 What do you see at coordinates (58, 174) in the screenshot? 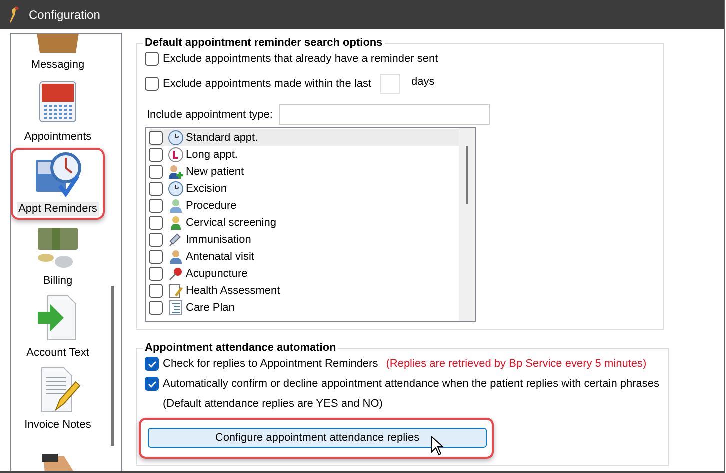
I see `calendar-clock-icon` at bounding box center [58, 174].